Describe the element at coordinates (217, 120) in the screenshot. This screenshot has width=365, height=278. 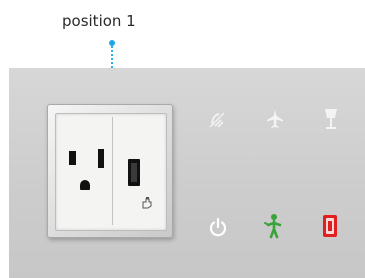
I see `no-power-icon` at that location.